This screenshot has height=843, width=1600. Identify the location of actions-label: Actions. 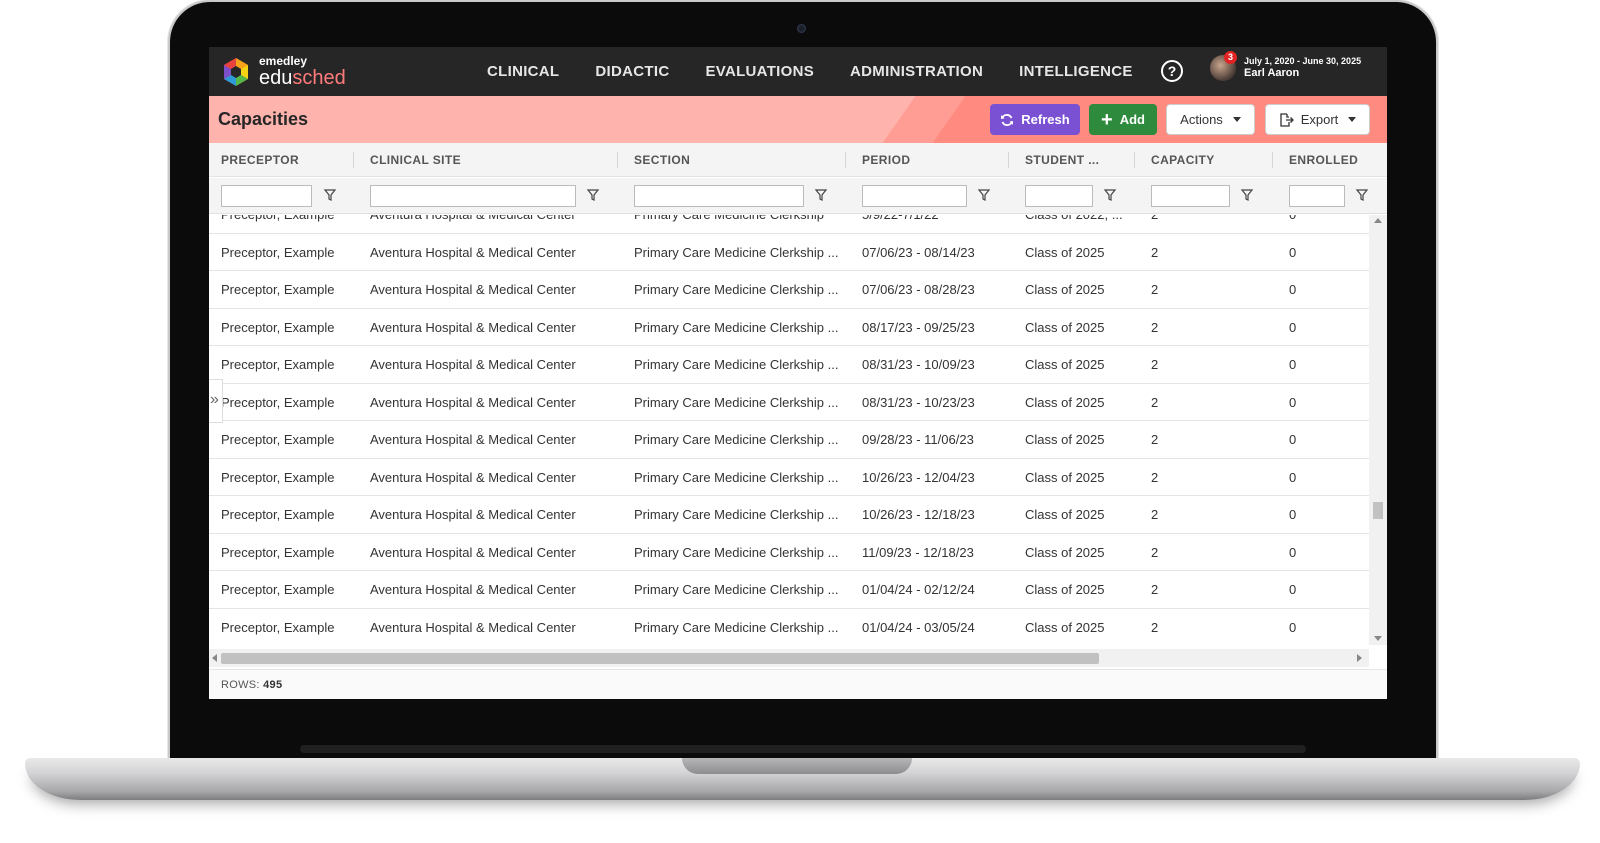
(1201, 119).